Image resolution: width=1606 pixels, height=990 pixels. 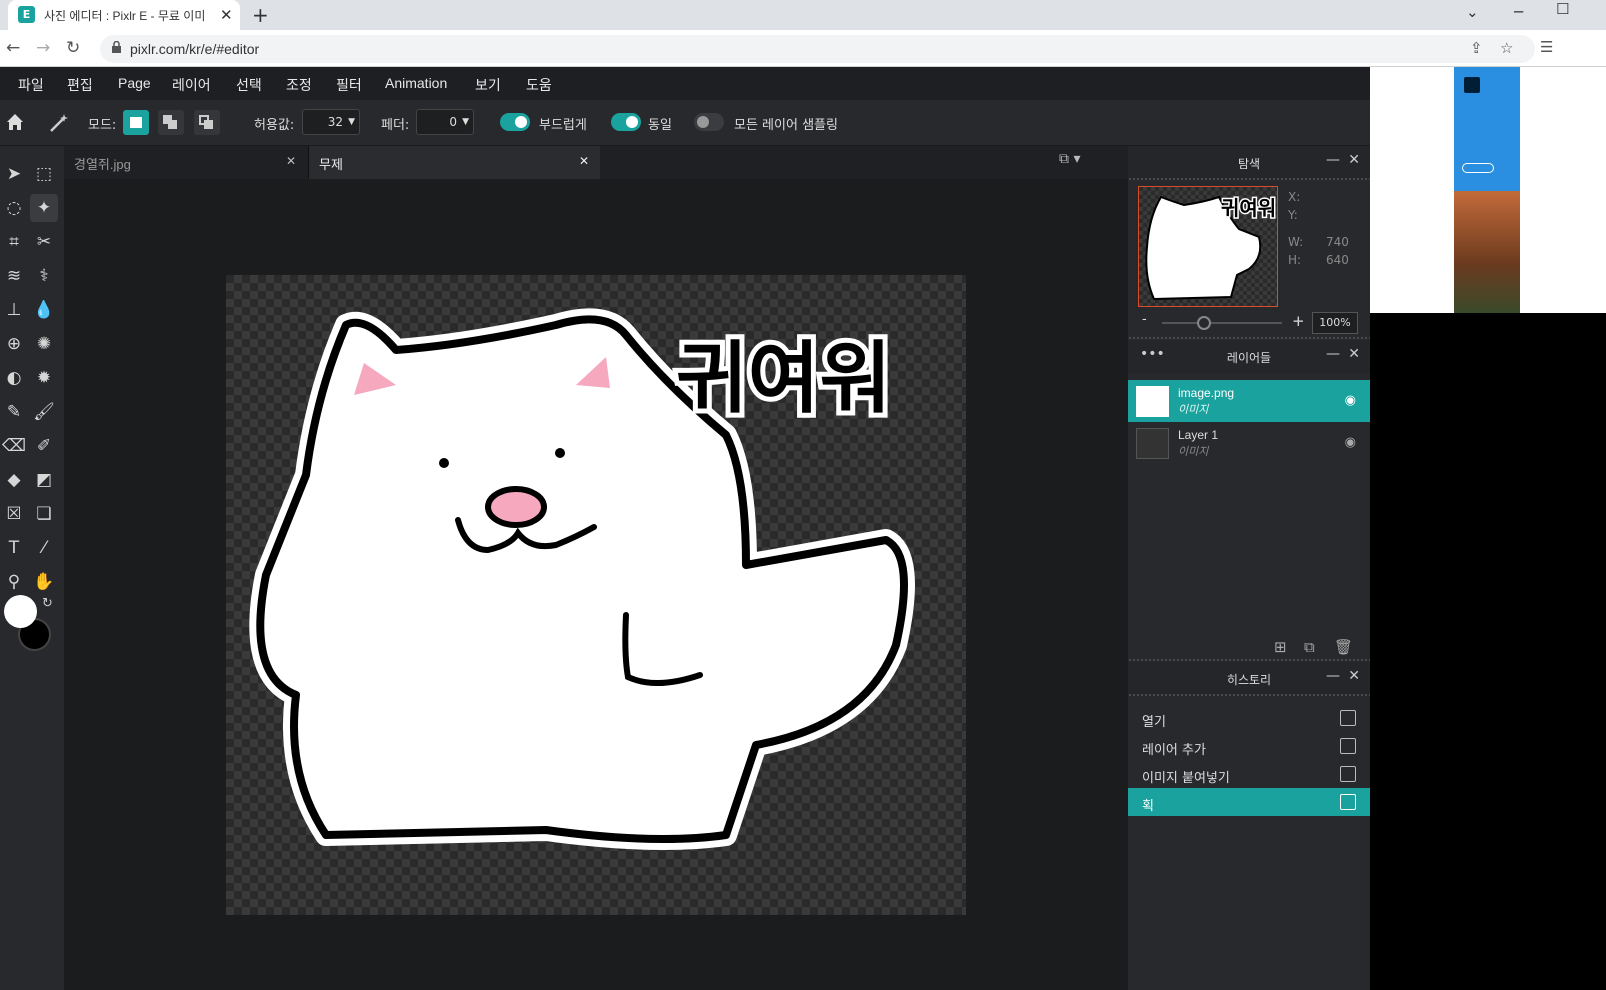 I want to click on contiguous-toggle, so click(x=626, y=122).